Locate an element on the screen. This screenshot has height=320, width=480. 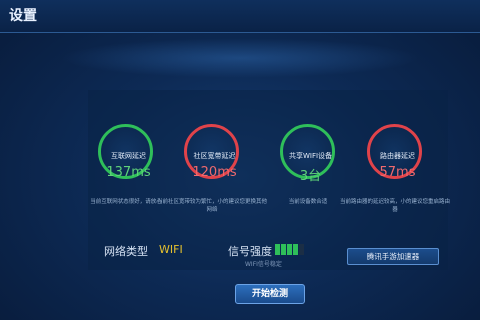
tile-label: 共享WIFI设备 is located at coordinates (310, 156).